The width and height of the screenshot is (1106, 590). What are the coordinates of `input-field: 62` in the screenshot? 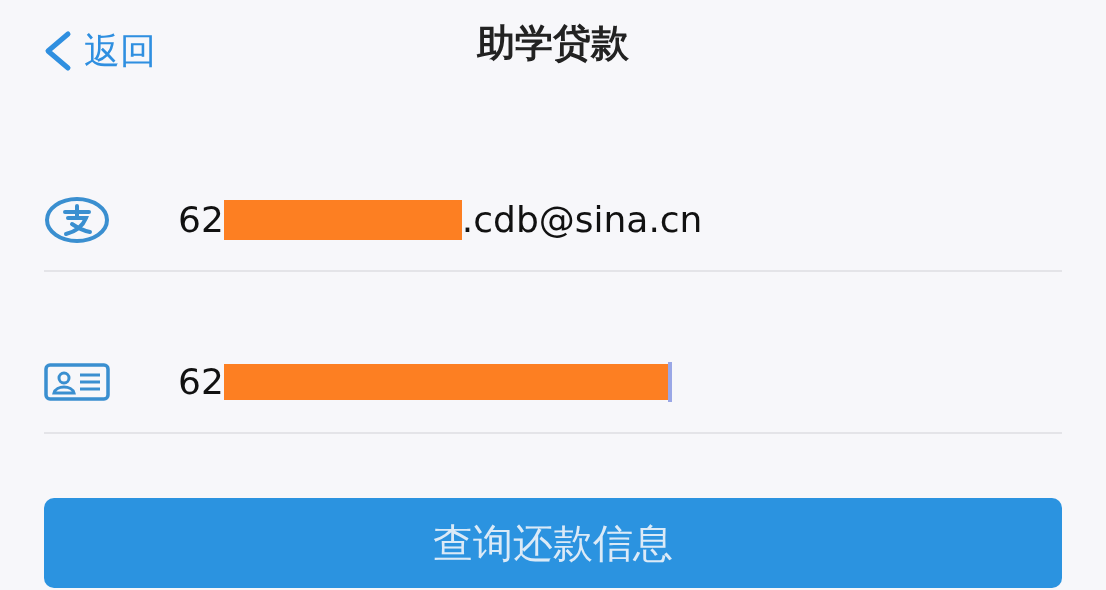 It's located at (425, 382).